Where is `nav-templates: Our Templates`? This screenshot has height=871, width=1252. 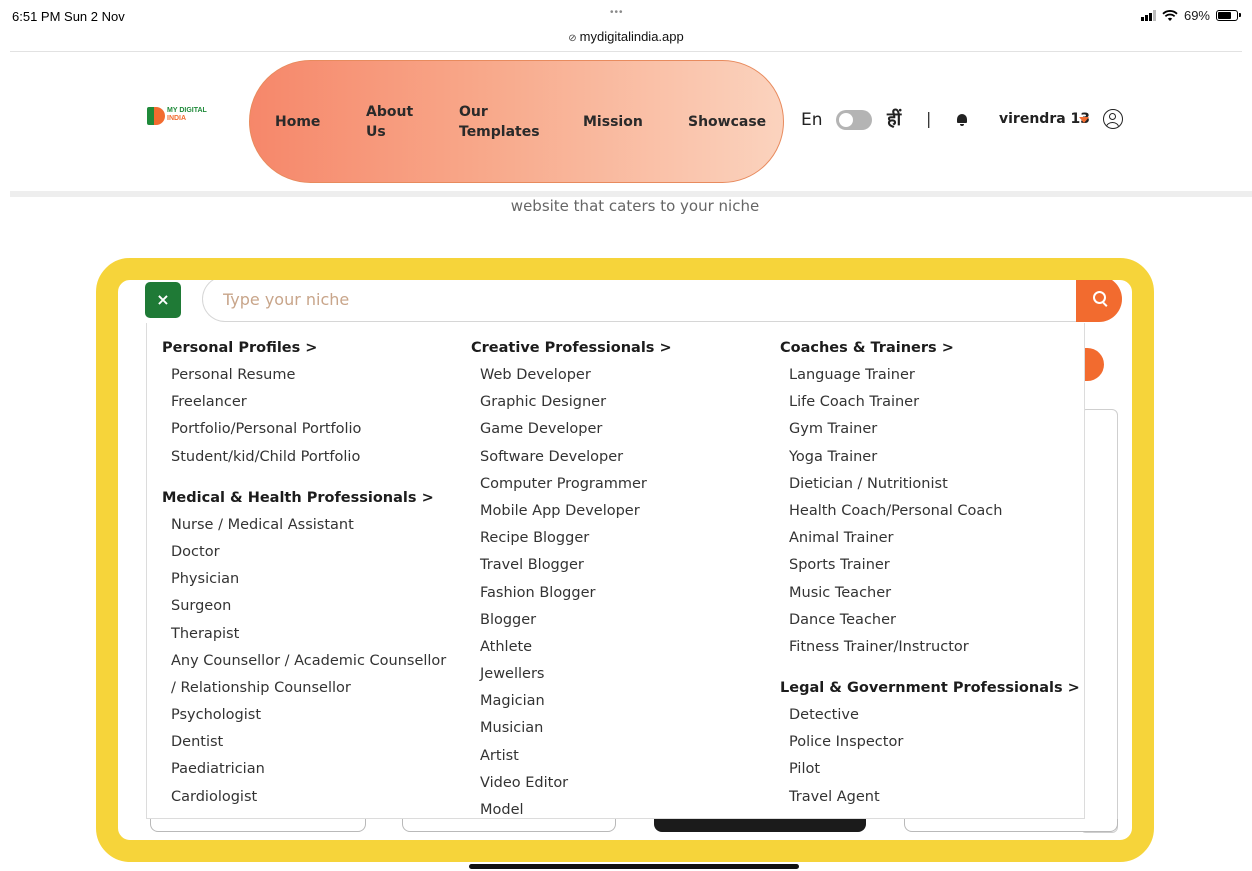 nav-templates: Our Templates is located at coordinates (499, 122).